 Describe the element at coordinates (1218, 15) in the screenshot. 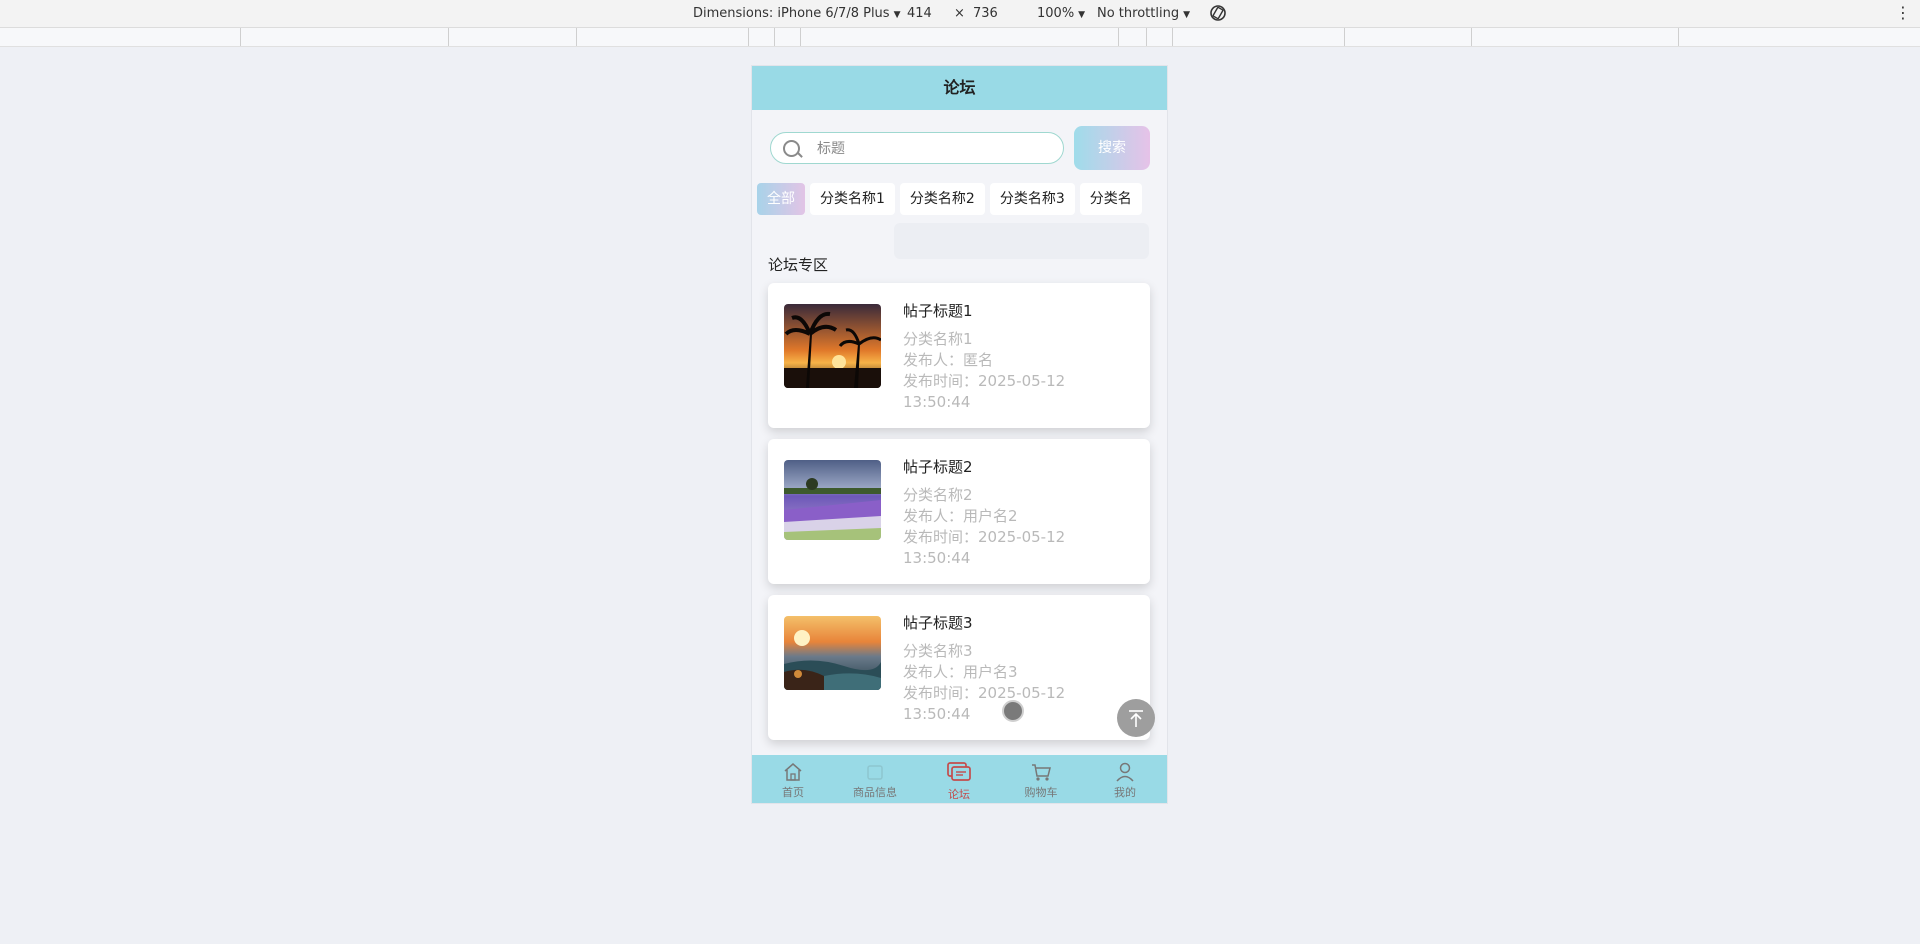

I see `rotate-icon` at that location.